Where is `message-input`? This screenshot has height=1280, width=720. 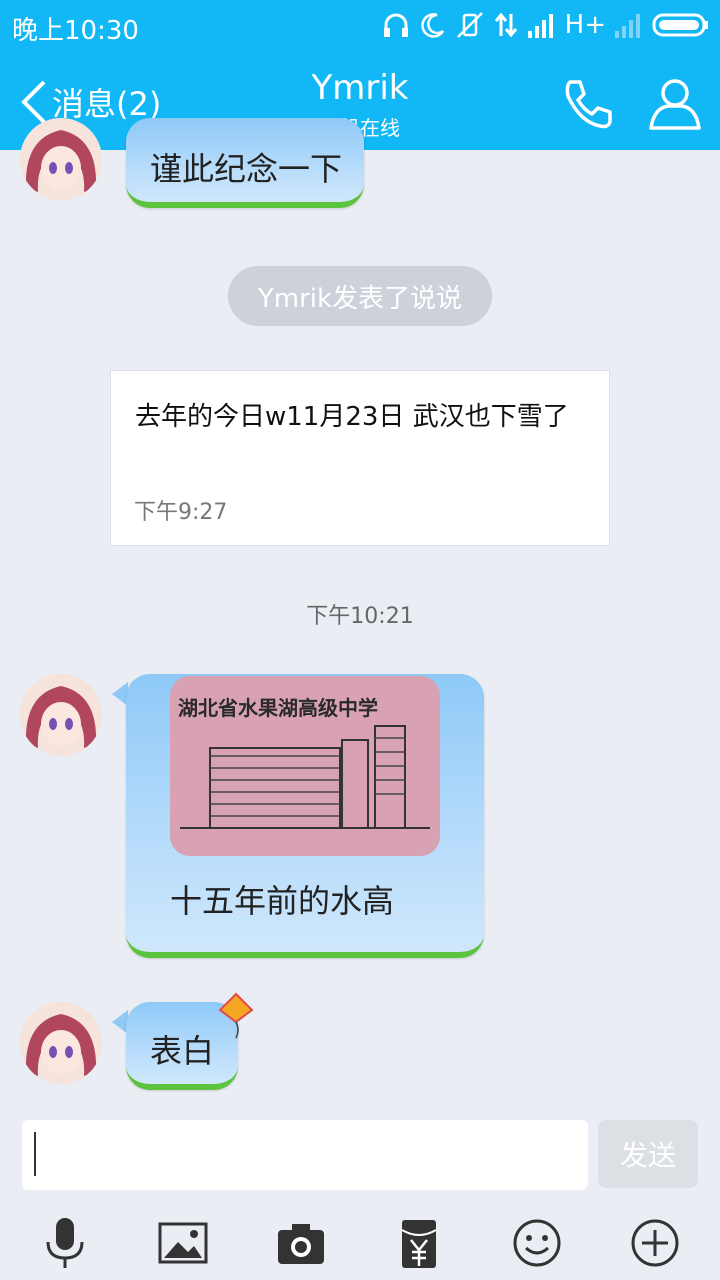
message-input is located at coordinates (305, 1155).